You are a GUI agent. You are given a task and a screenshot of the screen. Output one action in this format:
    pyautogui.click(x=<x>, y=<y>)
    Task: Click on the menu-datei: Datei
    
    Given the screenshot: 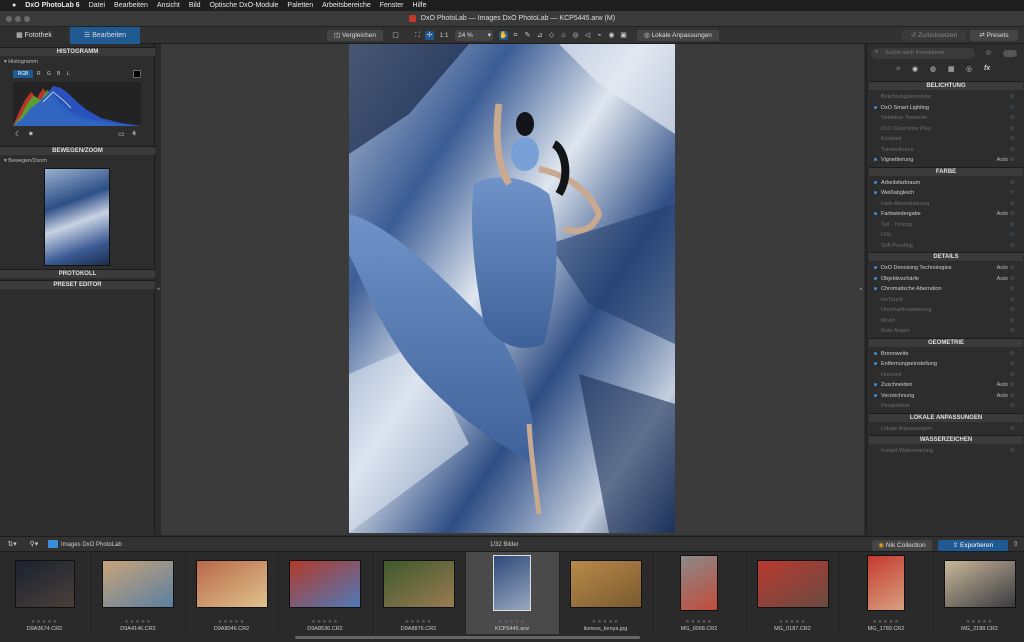 What is the action you would take?
    pyautogui.click(x=97, y=5)
    